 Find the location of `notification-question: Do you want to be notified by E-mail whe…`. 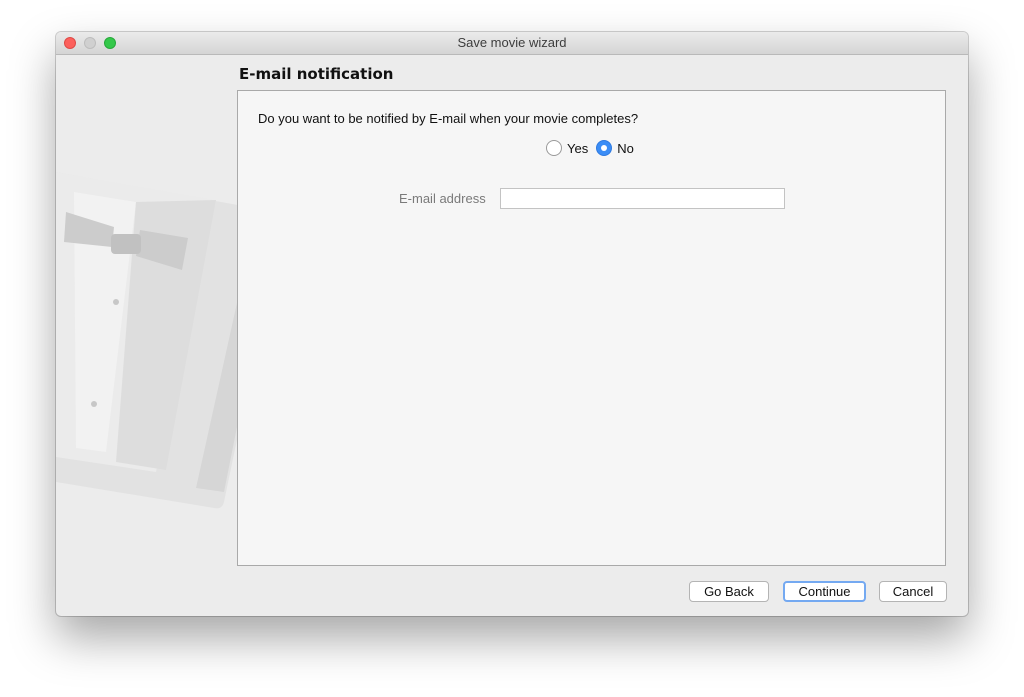

notification-question: Do you want to be notified by E-mail whe… is located at coordinates (448, 118).